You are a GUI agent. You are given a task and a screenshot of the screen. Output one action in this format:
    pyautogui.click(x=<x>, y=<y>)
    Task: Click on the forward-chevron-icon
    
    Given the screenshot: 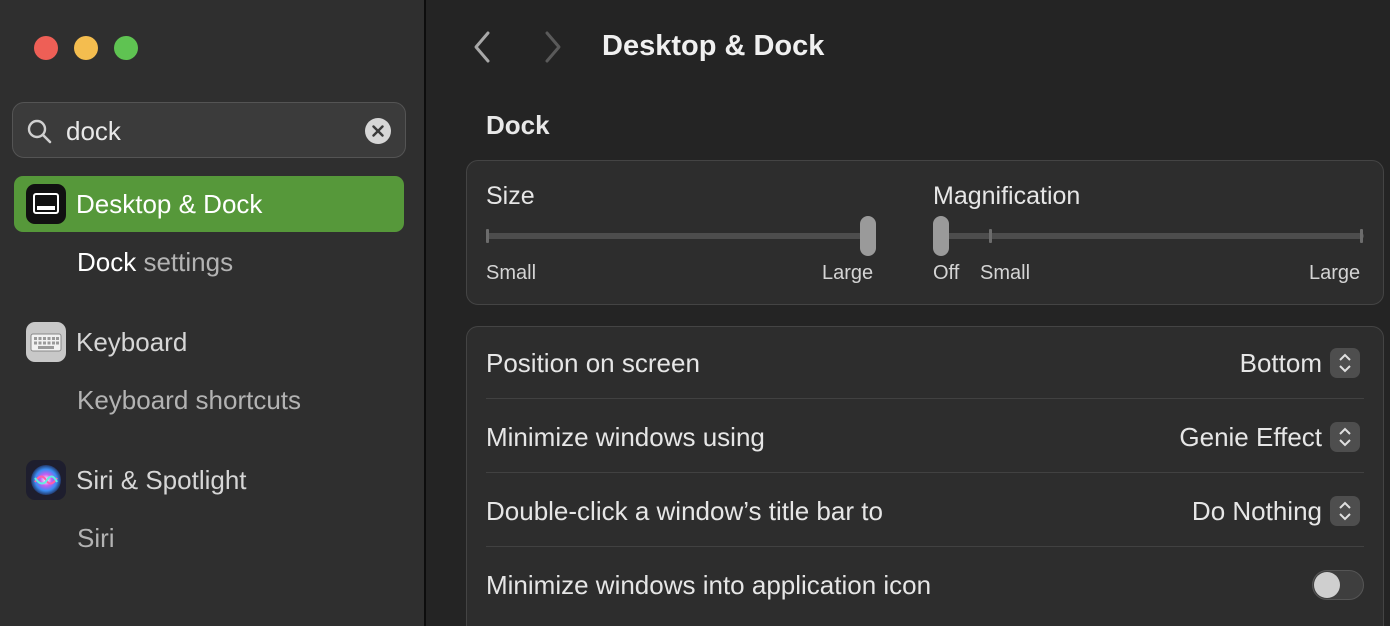 What is the action you would take?
    pyautogui.click(x=553, y=47)
    